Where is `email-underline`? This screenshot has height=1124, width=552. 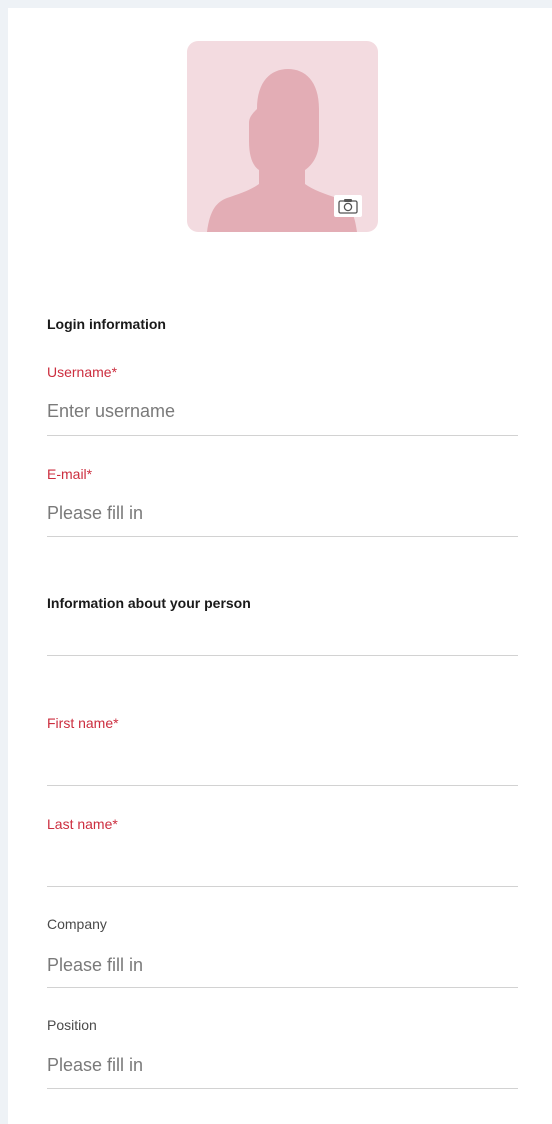
email-underline is located at coordinates (282, 536).